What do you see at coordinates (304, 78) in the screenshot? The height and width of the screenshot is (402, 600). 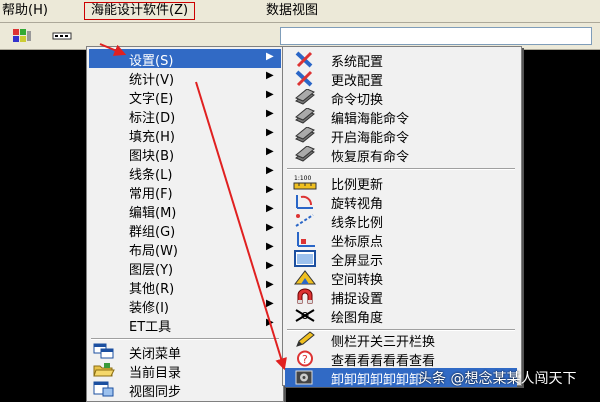 I see `tools-icon` at bounding box center [304, 78].